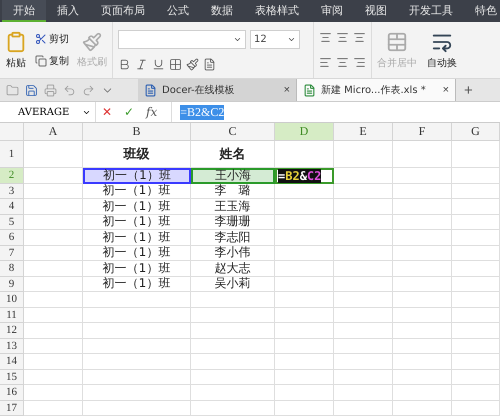 This screenshot has height=419, width=500. I want to click on row-header: 11, so click(12, 315).